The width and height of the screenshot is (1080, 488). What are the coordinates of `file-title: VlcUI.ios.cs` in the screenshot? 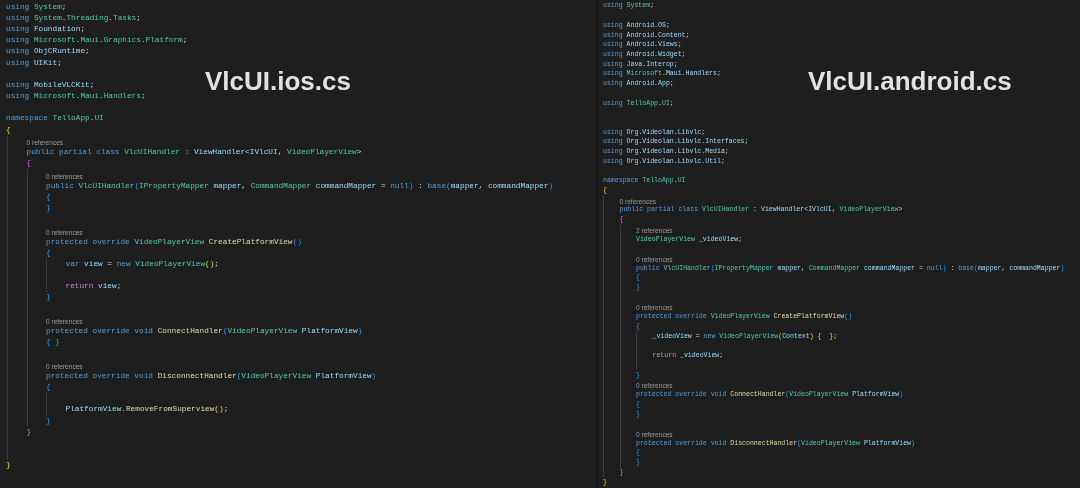 It's located at (278, 81).